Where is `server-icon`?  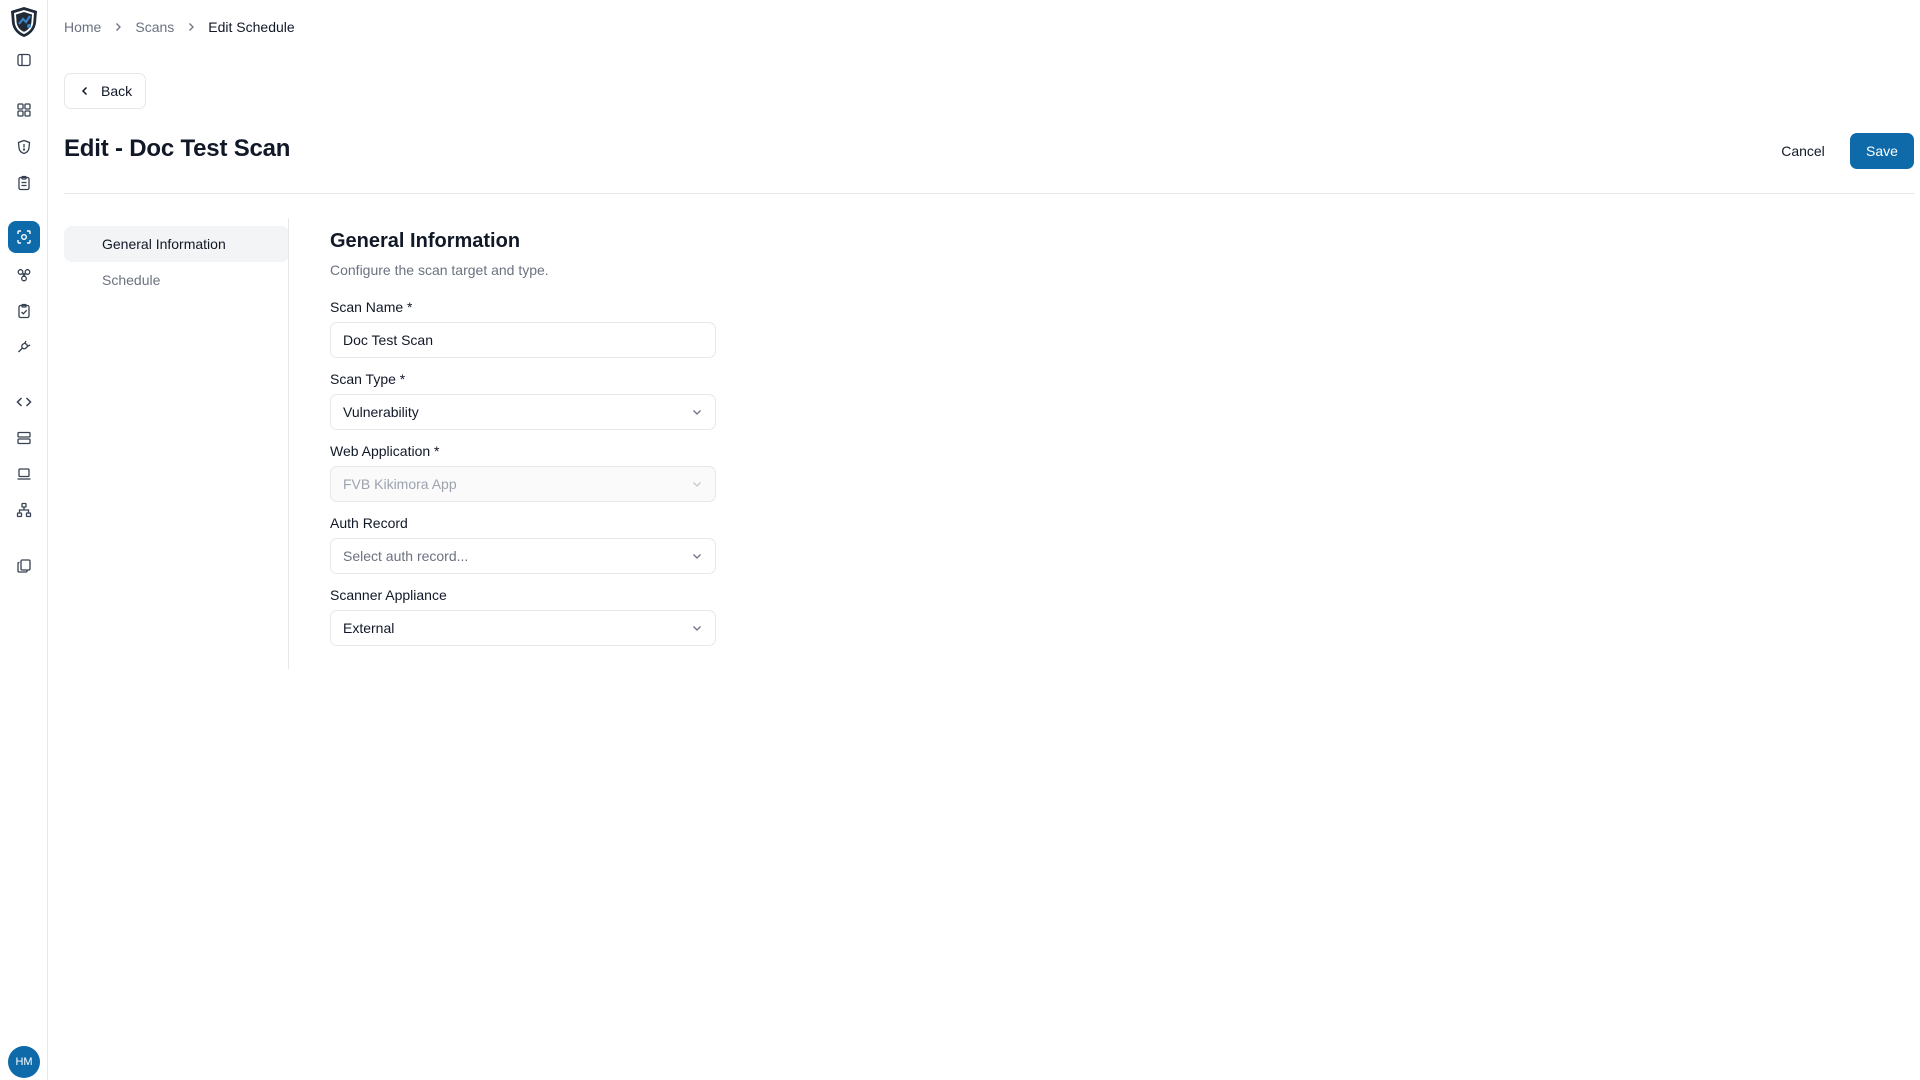 server-icon is located at coordinates (24, 438).